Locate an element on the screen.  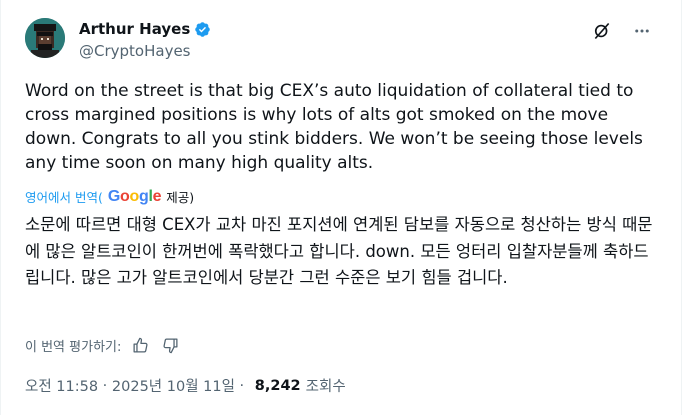
thumbs-up-icon is located at coordinates (140, 345).